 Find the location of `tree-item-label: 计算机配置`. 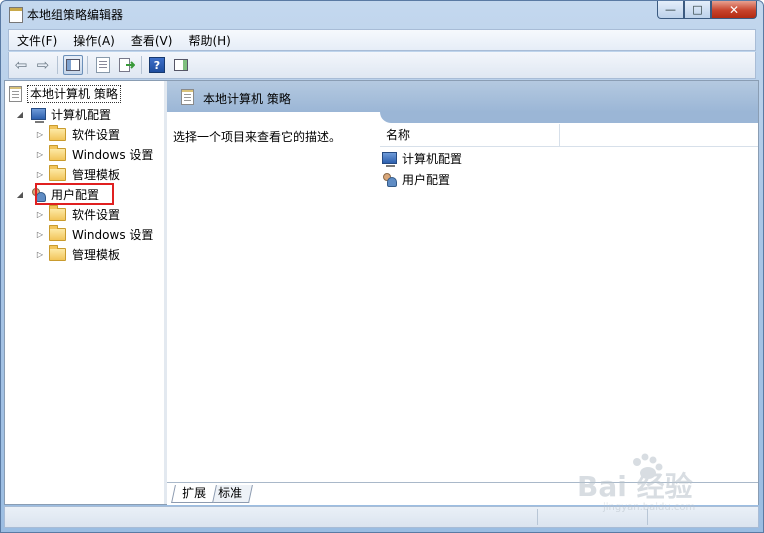

tree-item-label: 计算机配置 is located at coordinates (81, 114).